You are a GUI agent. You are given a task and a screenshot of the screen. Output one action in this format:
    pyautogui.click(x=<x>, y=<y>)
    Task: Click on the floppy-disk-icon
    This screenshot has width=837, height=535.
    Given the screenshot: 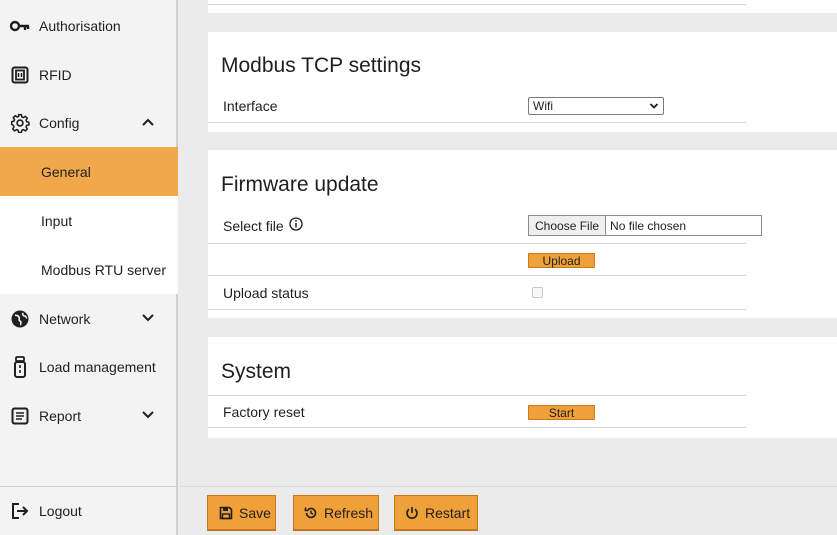 What is the action you would take?
    pyautogui.click(x=226, y=513)
    